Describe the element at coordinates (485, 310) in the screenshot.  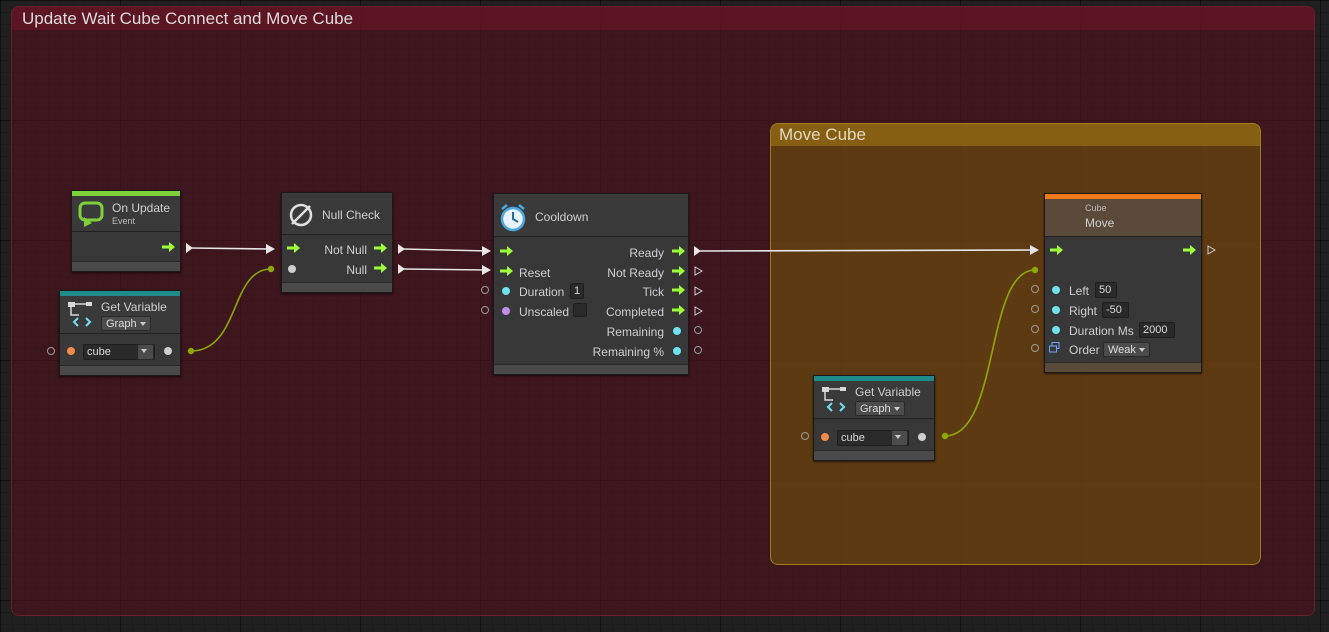
I see `unscaled-connection-ring` at that location.